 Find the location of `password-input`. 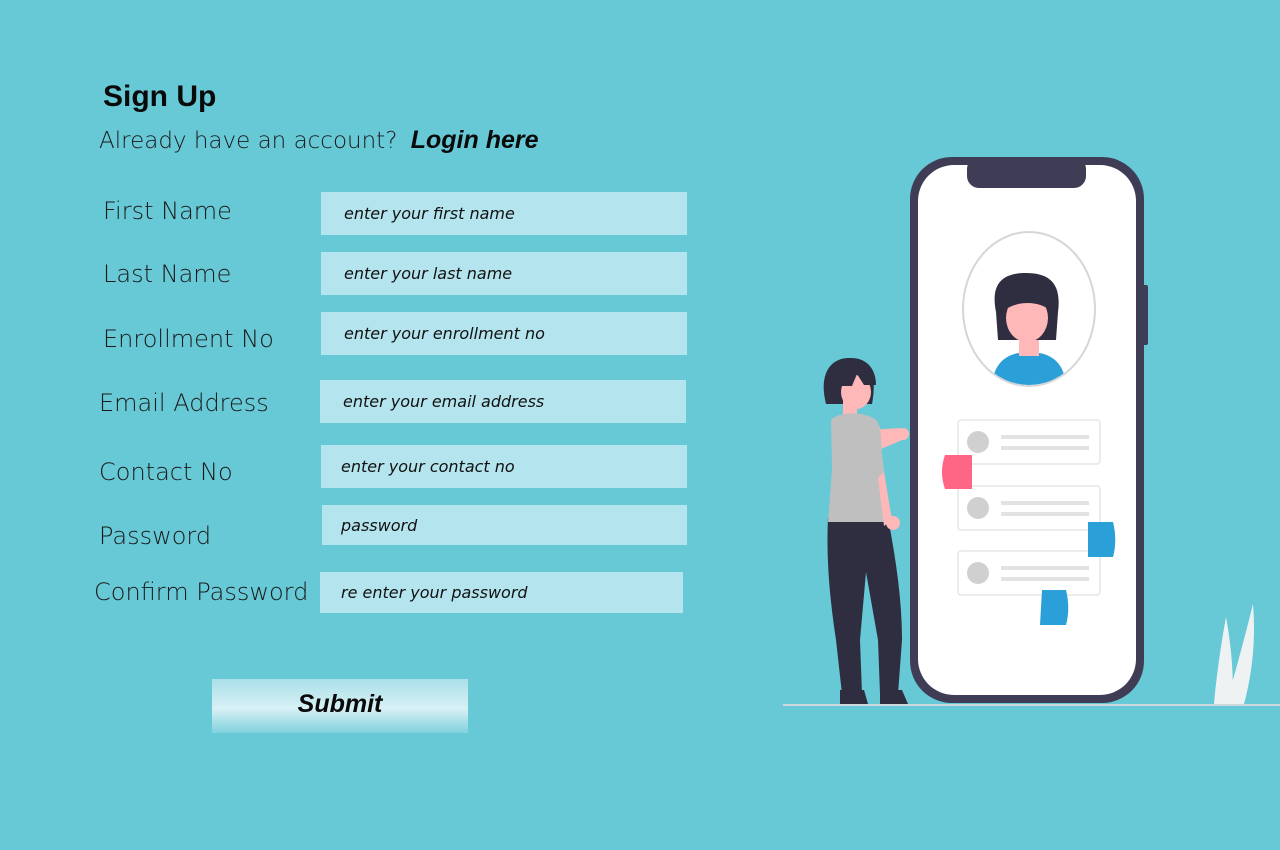

password-input is located at coordinates (504, 525).